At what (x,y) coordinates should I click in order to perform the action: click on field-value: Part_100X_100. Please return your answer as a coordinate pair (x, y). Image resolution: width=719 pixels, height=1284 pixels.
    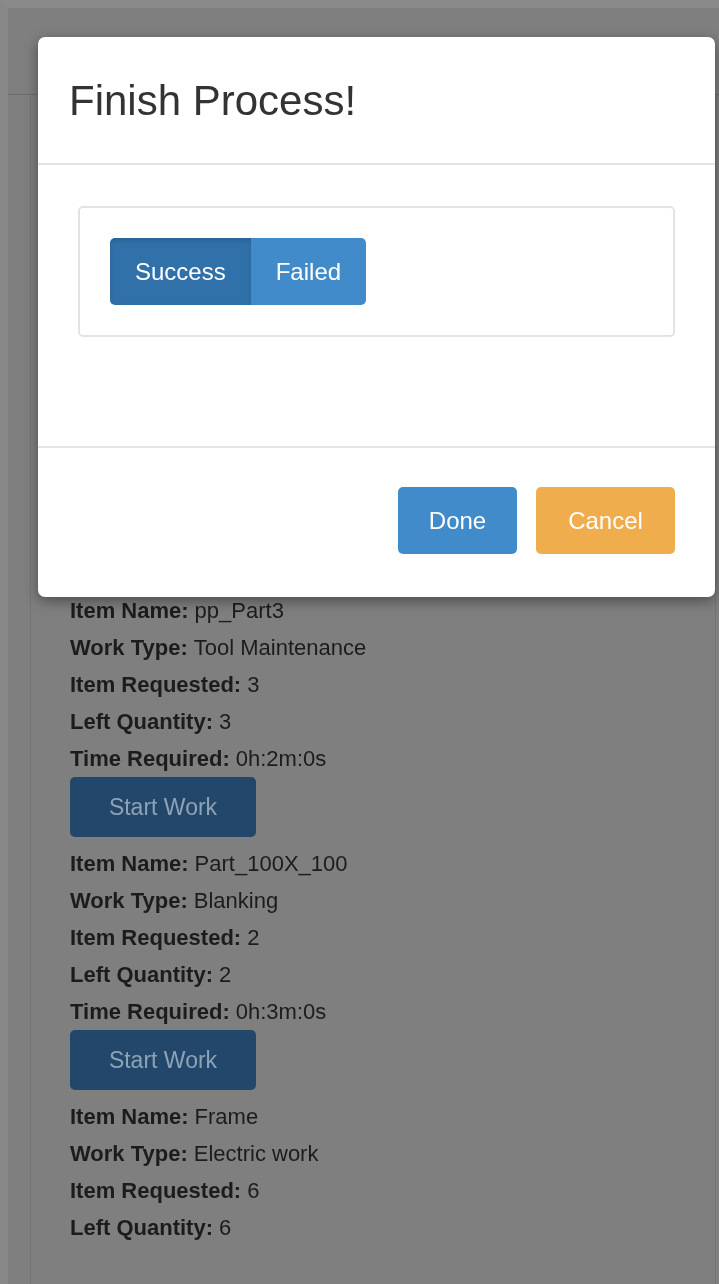
    Looking at the image, I should click on (271, 863).